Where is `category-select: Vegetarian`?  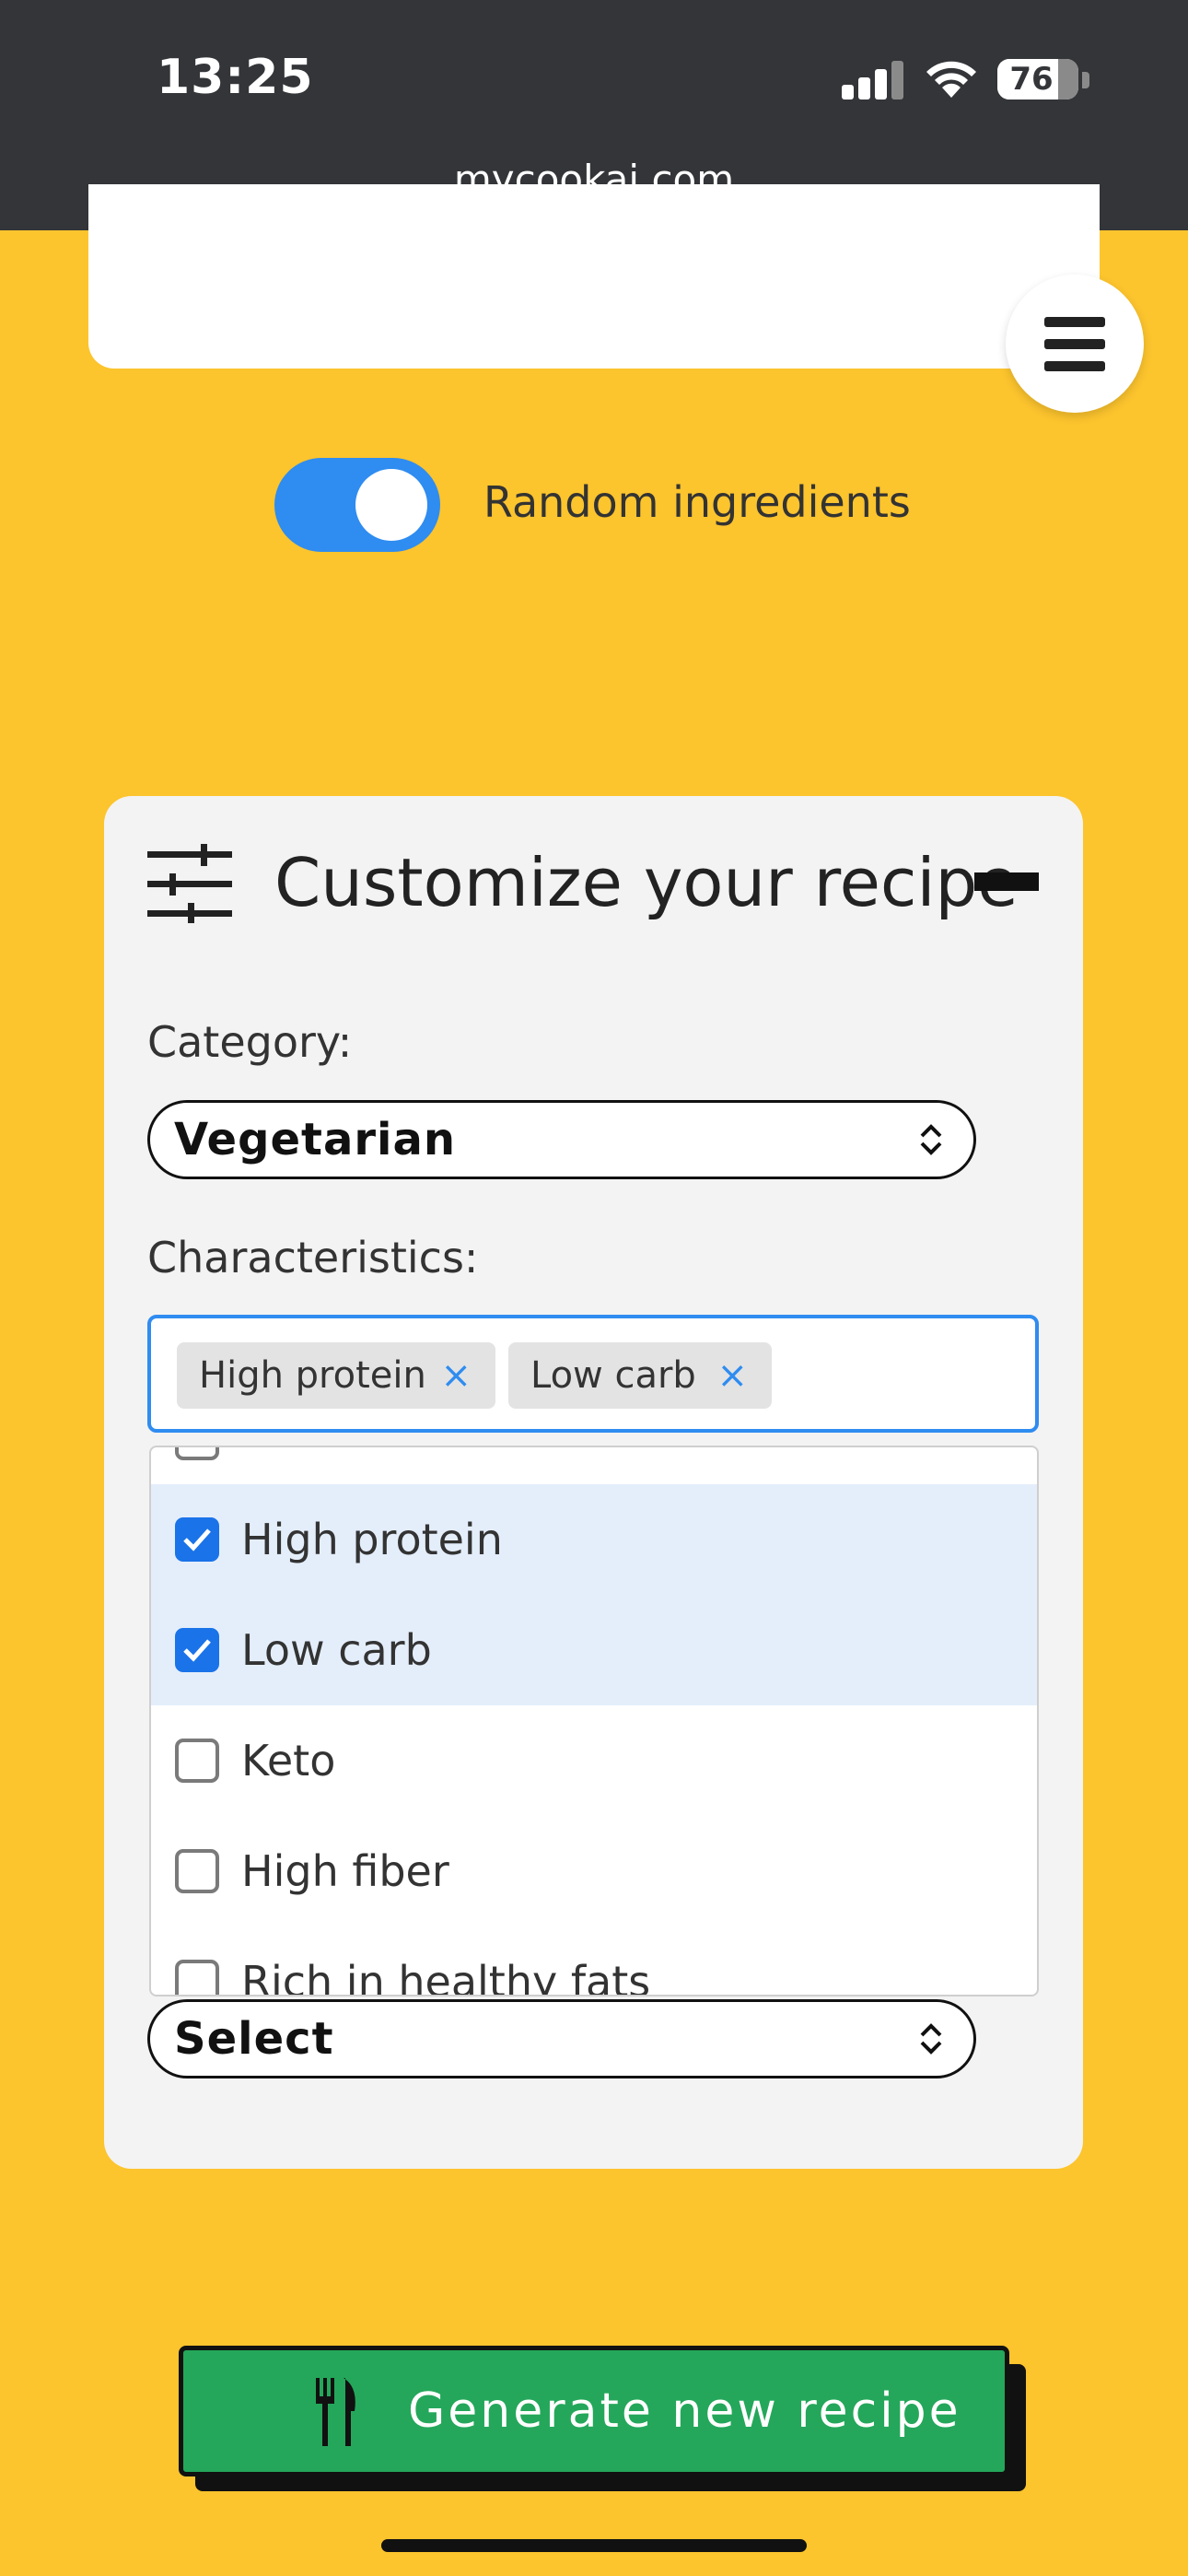
category-select: Vegetarian is located at coordinates (561, 1139).